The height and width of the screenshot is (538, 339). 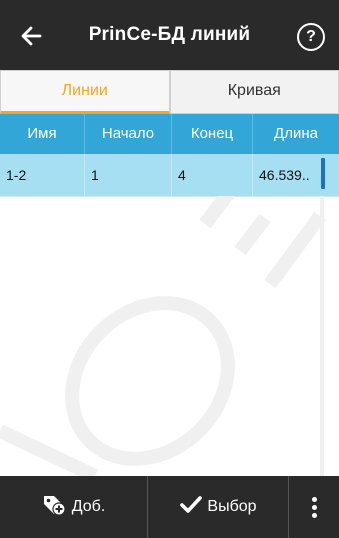 What do you see at coordinates (191, 507) in the screenshot?
I see `checkmark-icon` at bounding box center [191, 507].